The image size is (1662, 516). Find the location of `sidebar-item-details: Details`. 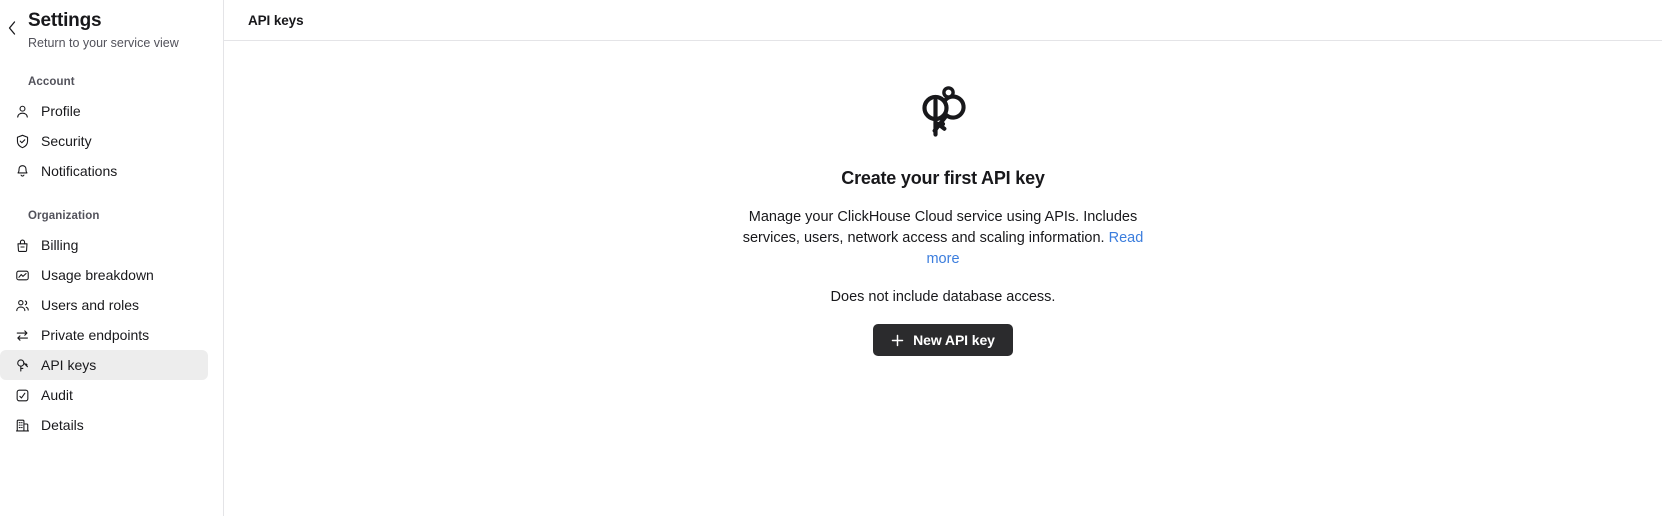

sidebar-item-details: Details is located at coordinates (104, 425).